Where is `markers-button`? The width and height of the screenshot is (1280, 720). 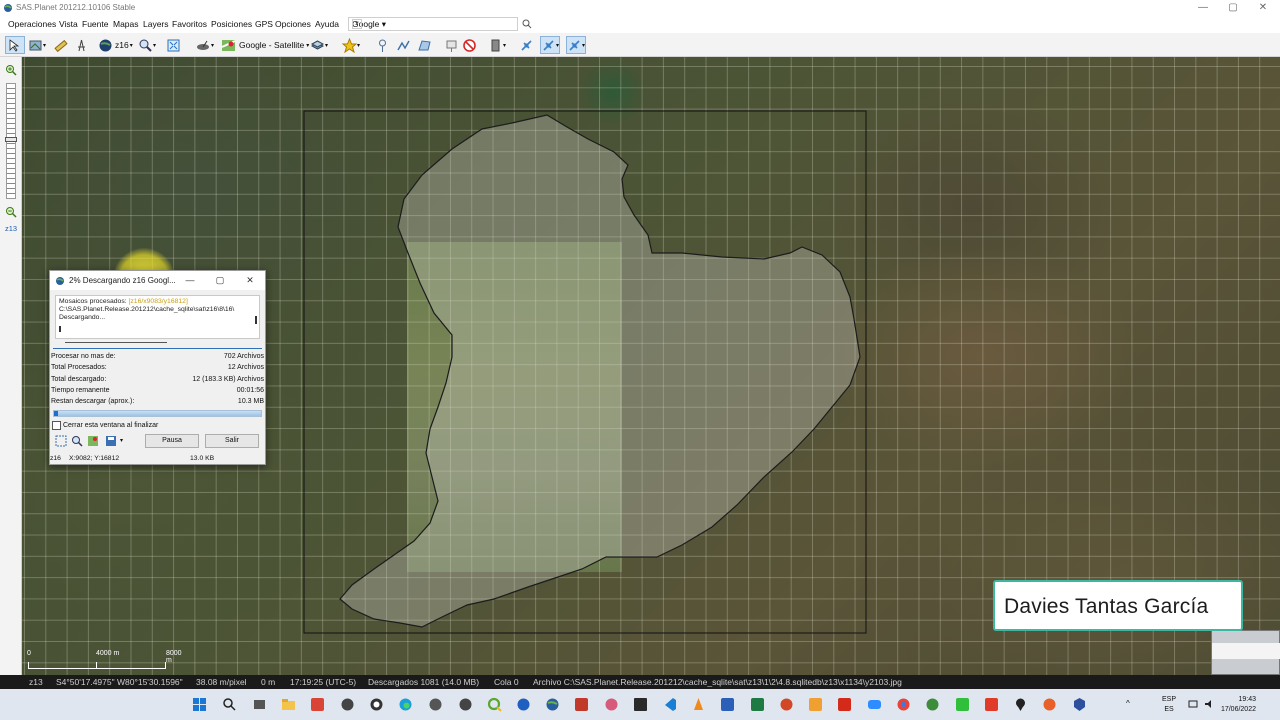
markers-button is located at coordinates (451, 45).